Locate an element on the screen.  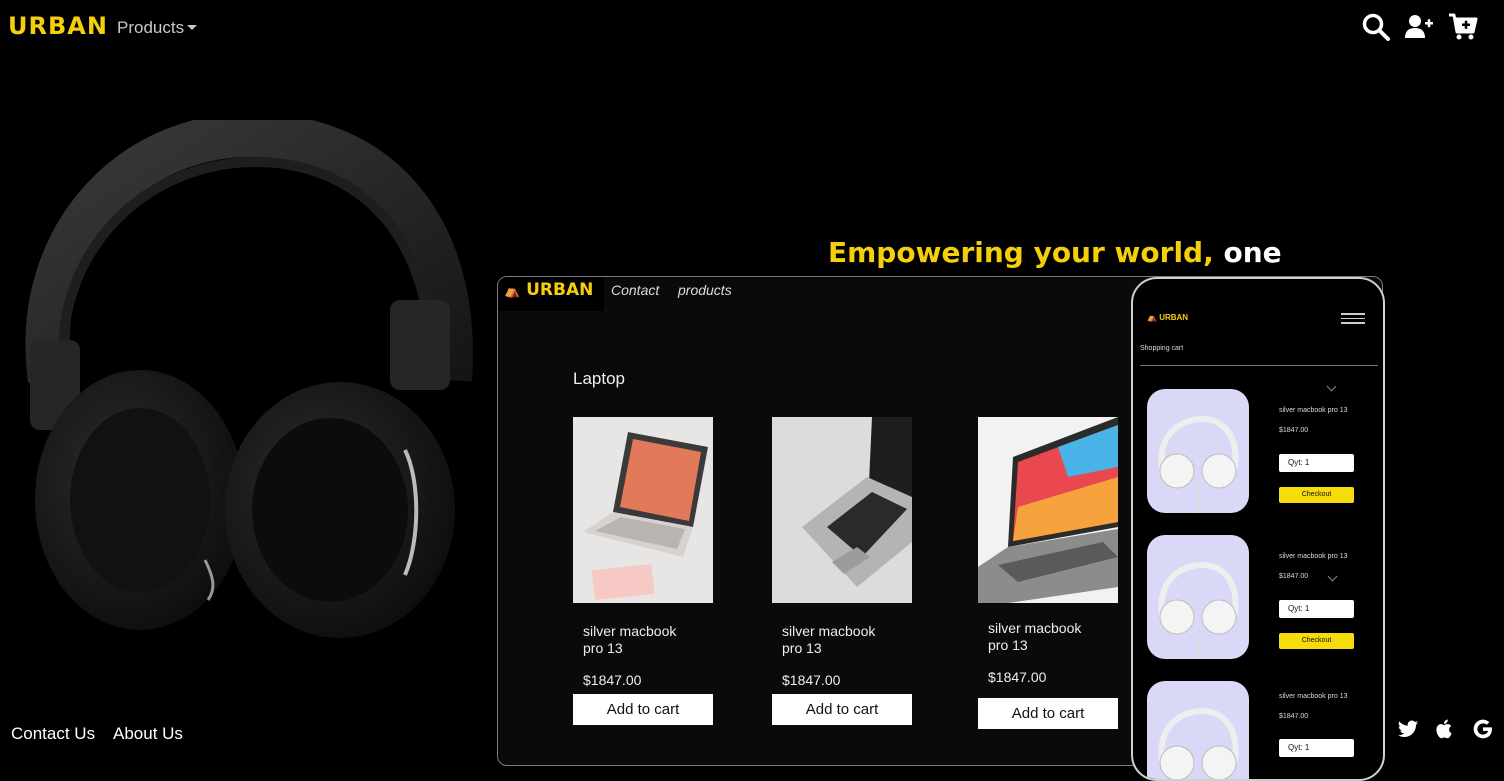
top-navbar: URBAN Products is located at coordinates (752, 28).